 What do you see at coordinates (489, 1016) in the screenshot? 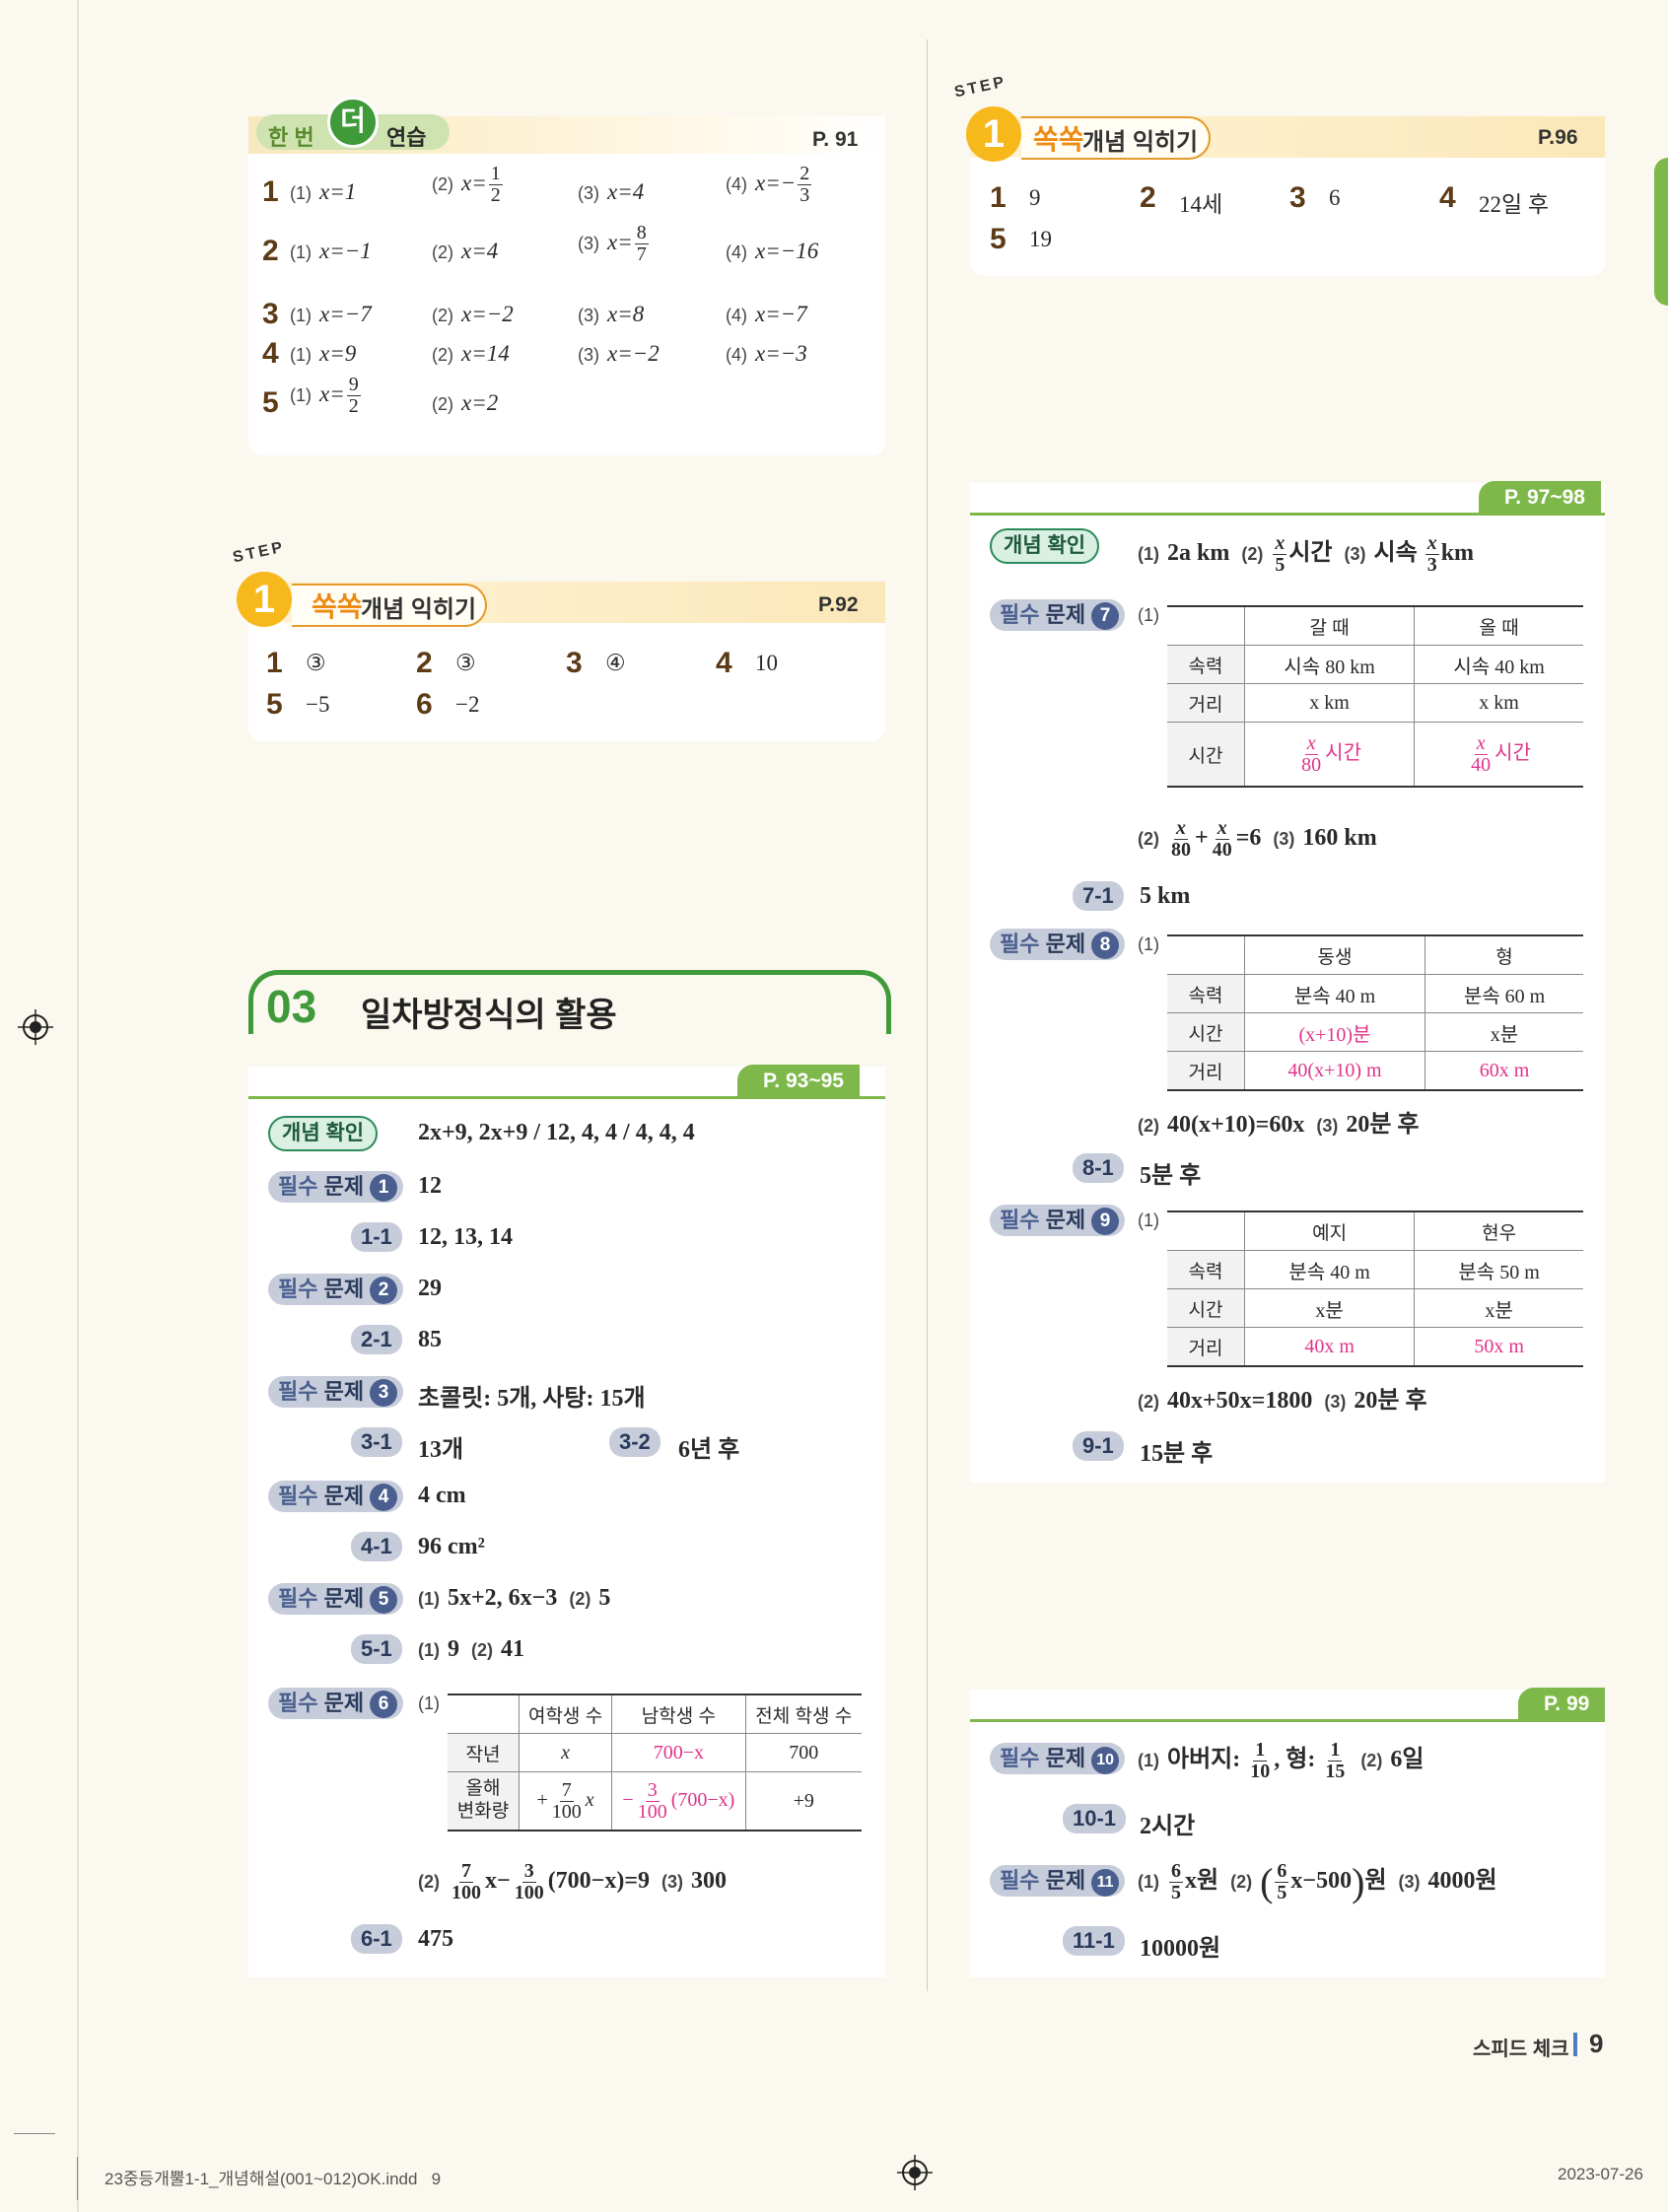
I see `section-title: 일차방정식의 활용` at bounding box center [489, 1016].